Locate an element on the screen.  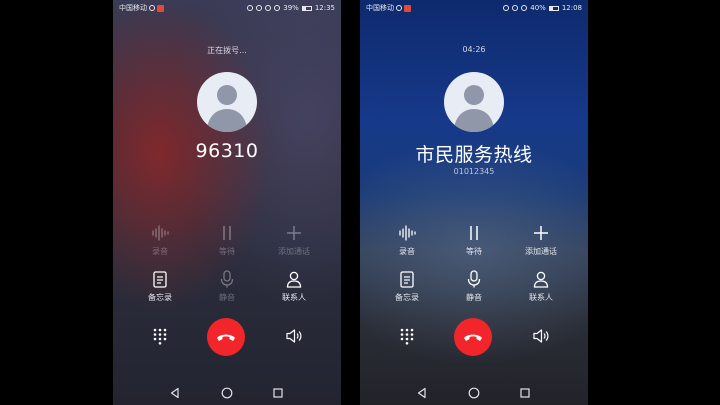
wifi-icon is located at coordinates (268, 8).